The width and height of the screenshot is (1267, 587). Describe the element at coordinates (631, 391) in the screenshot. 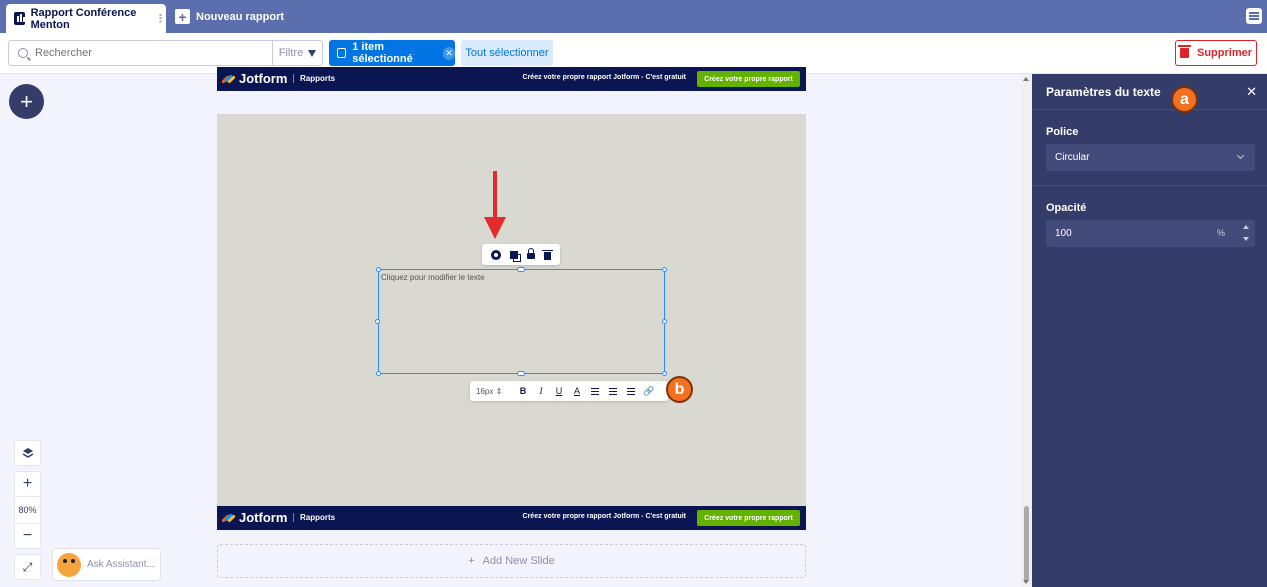

I see `bullet-list-icon` at that location.